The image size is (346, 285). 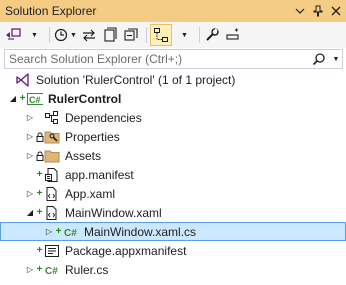 What do you see at coordinates (61, 35) in the screenshot?
I see `clock-icon` at bounding box center [61, 35].